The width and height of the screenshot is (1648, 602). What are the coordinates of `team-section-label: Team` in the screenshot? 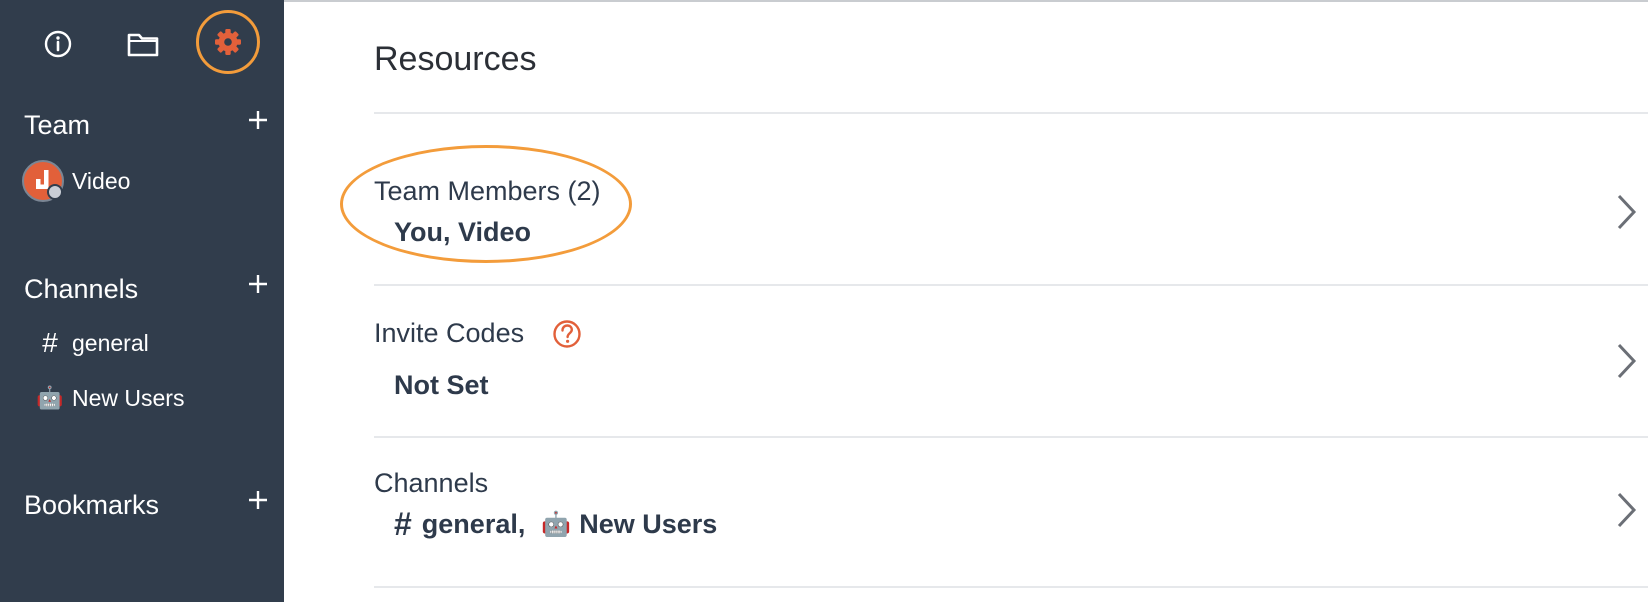 It's located at (57, 125).